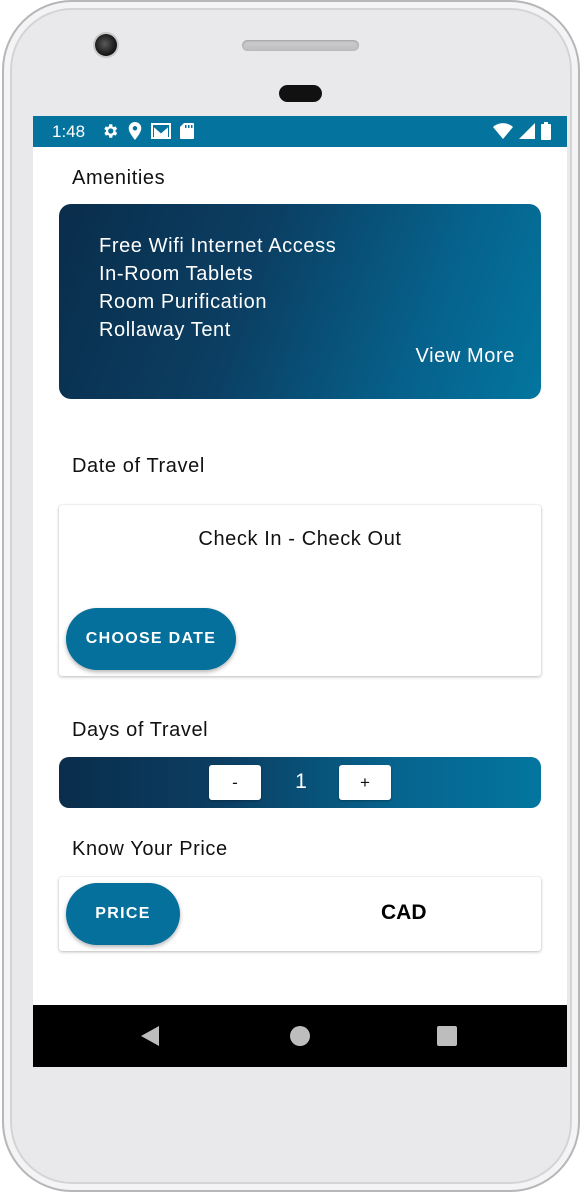 The image size is (584, 1194). Describe the element at coordinates (527, 131) in the screenshot. I see `cell-signal-icon` at that location.